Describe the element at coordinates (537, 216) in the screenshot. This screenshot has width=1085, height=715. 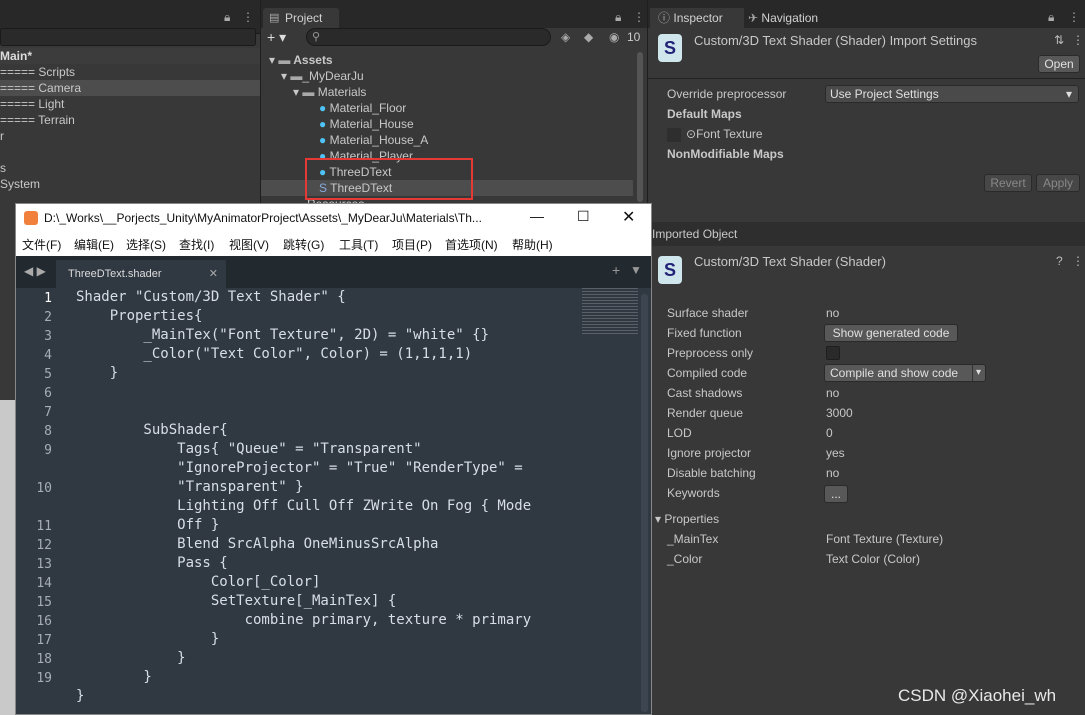
I see `minimize-icon: —` at that location.